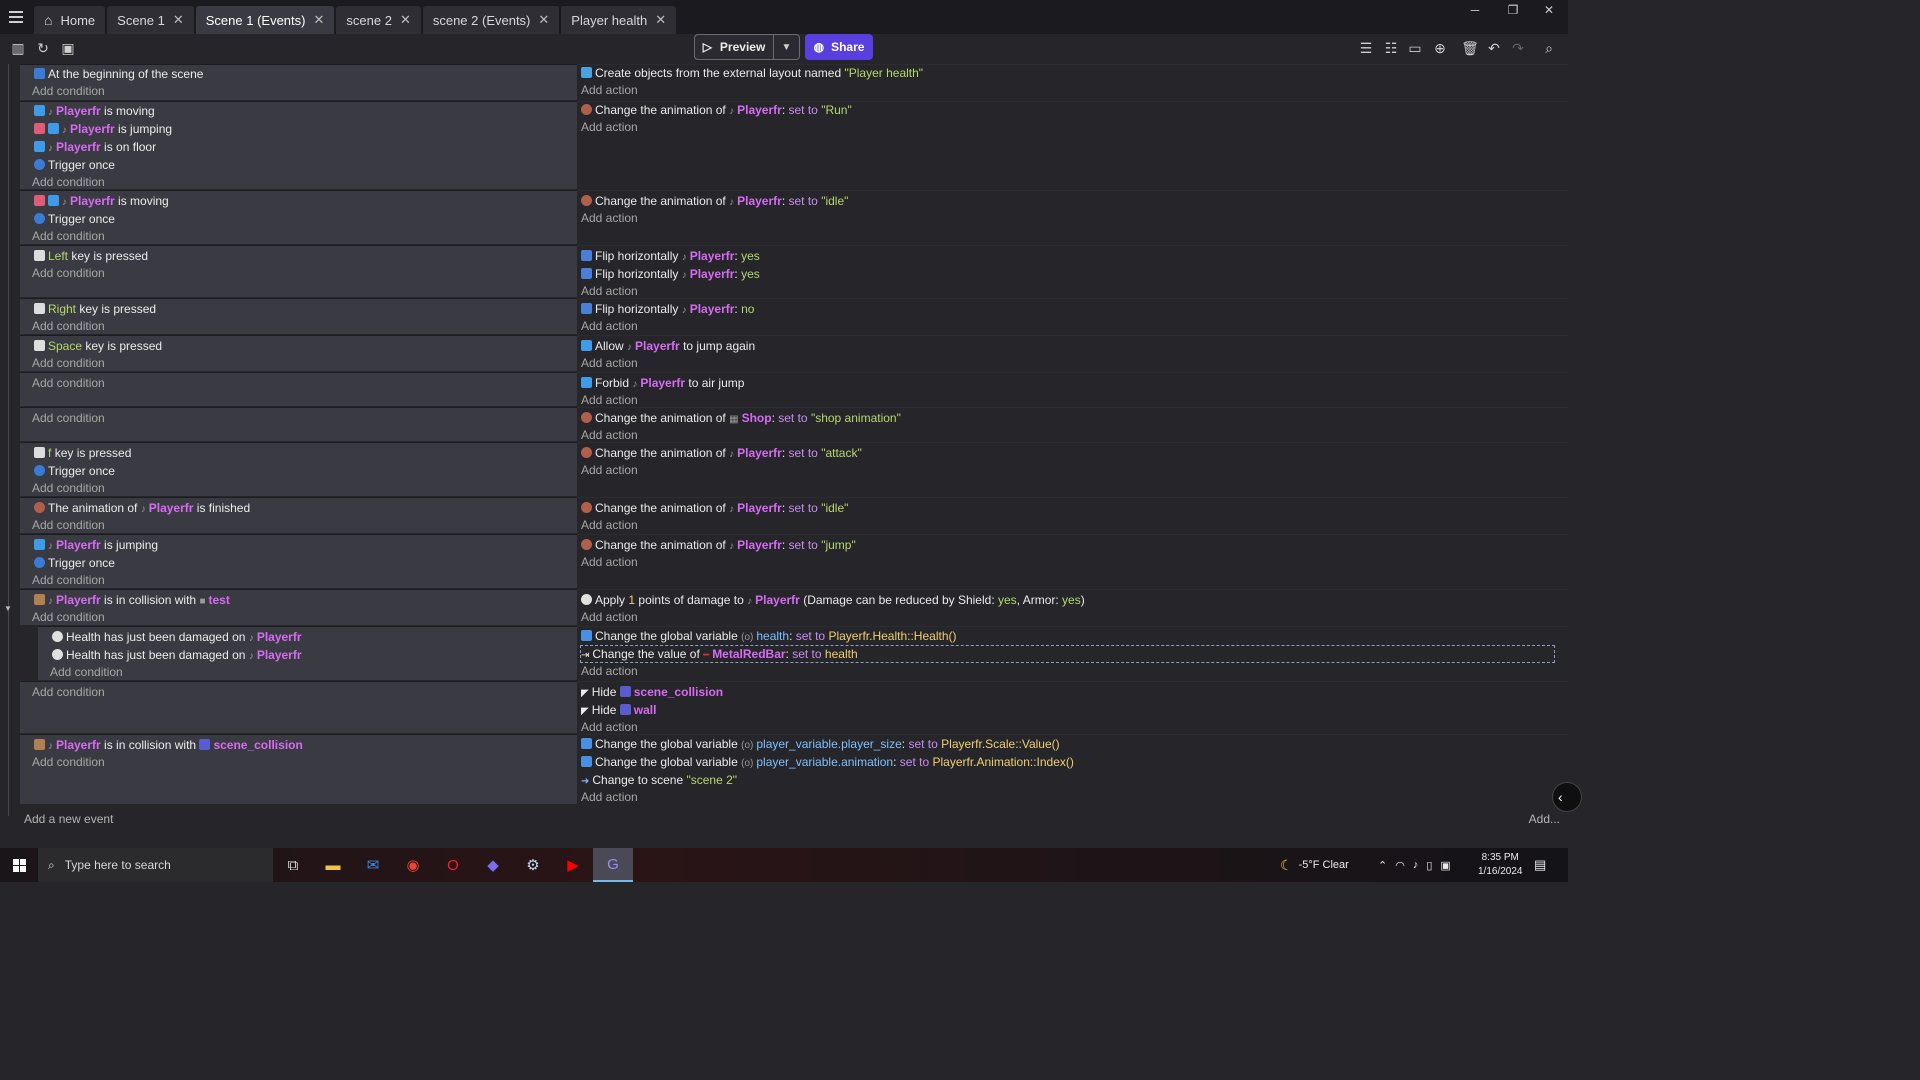  What do you see at coordinates (265, 20) in the screenshot?
I see `tab-scene-1-events: Scene 1 (Events) ✕` at bounding box center [265, 20].